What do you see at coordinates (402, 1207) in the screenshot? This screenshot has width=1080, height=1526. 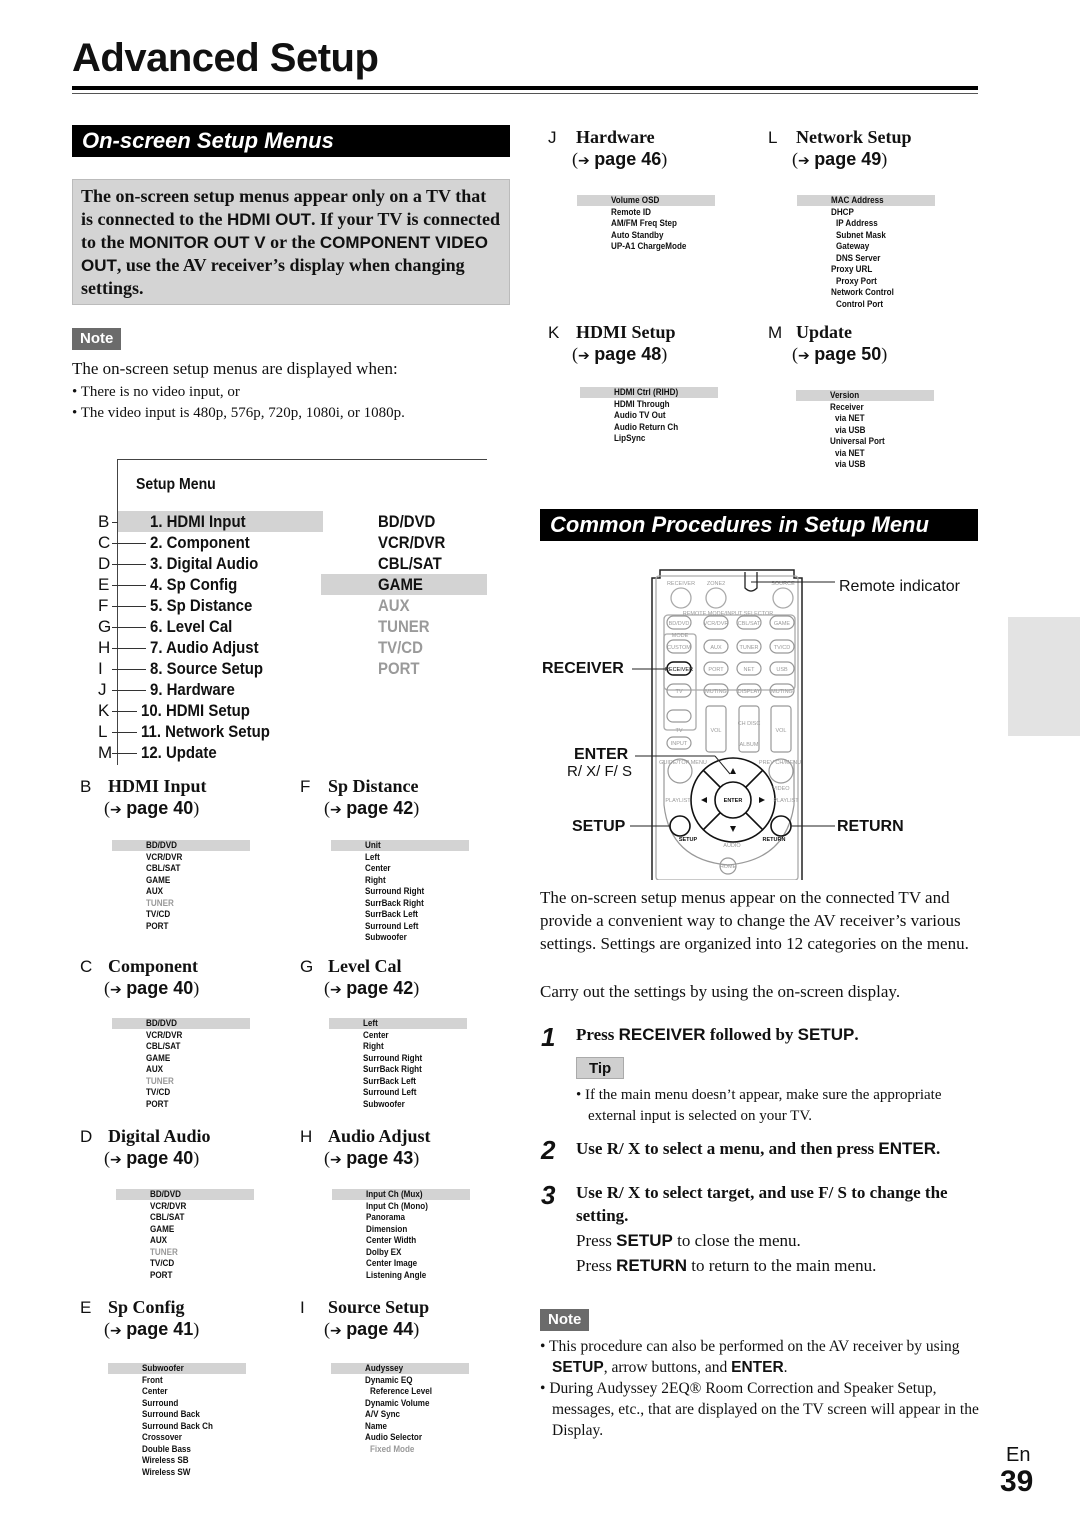 I see `submenu-item: Input Ch (Mono)` at bounding box center [402, 1207].